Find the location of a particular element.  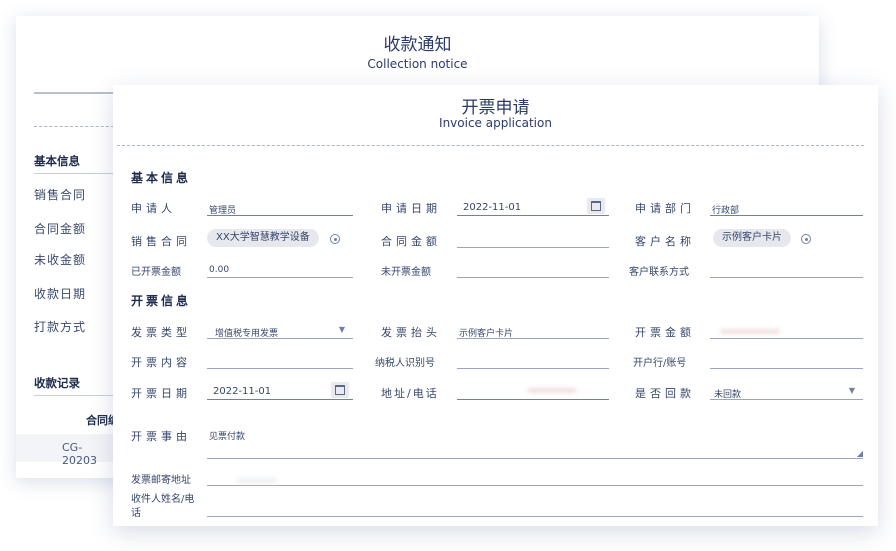

invoiced-amount-field: 0.00 is located at coordinates (280, 269).